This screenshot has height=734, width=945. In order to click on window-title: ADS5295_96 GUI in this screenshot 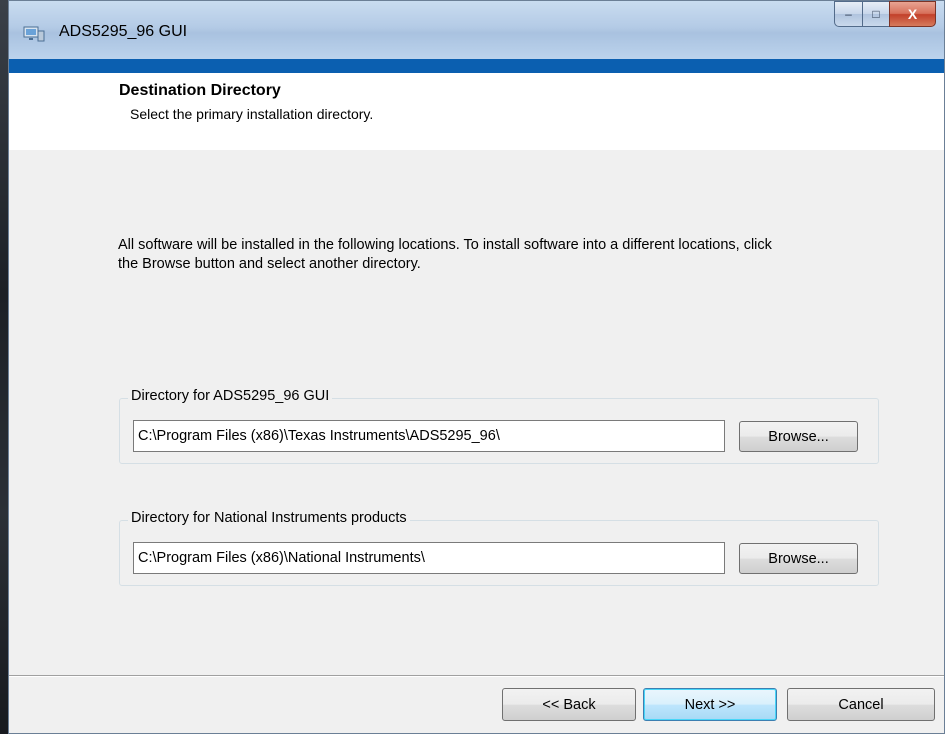, I will do `click(123, 31)`.